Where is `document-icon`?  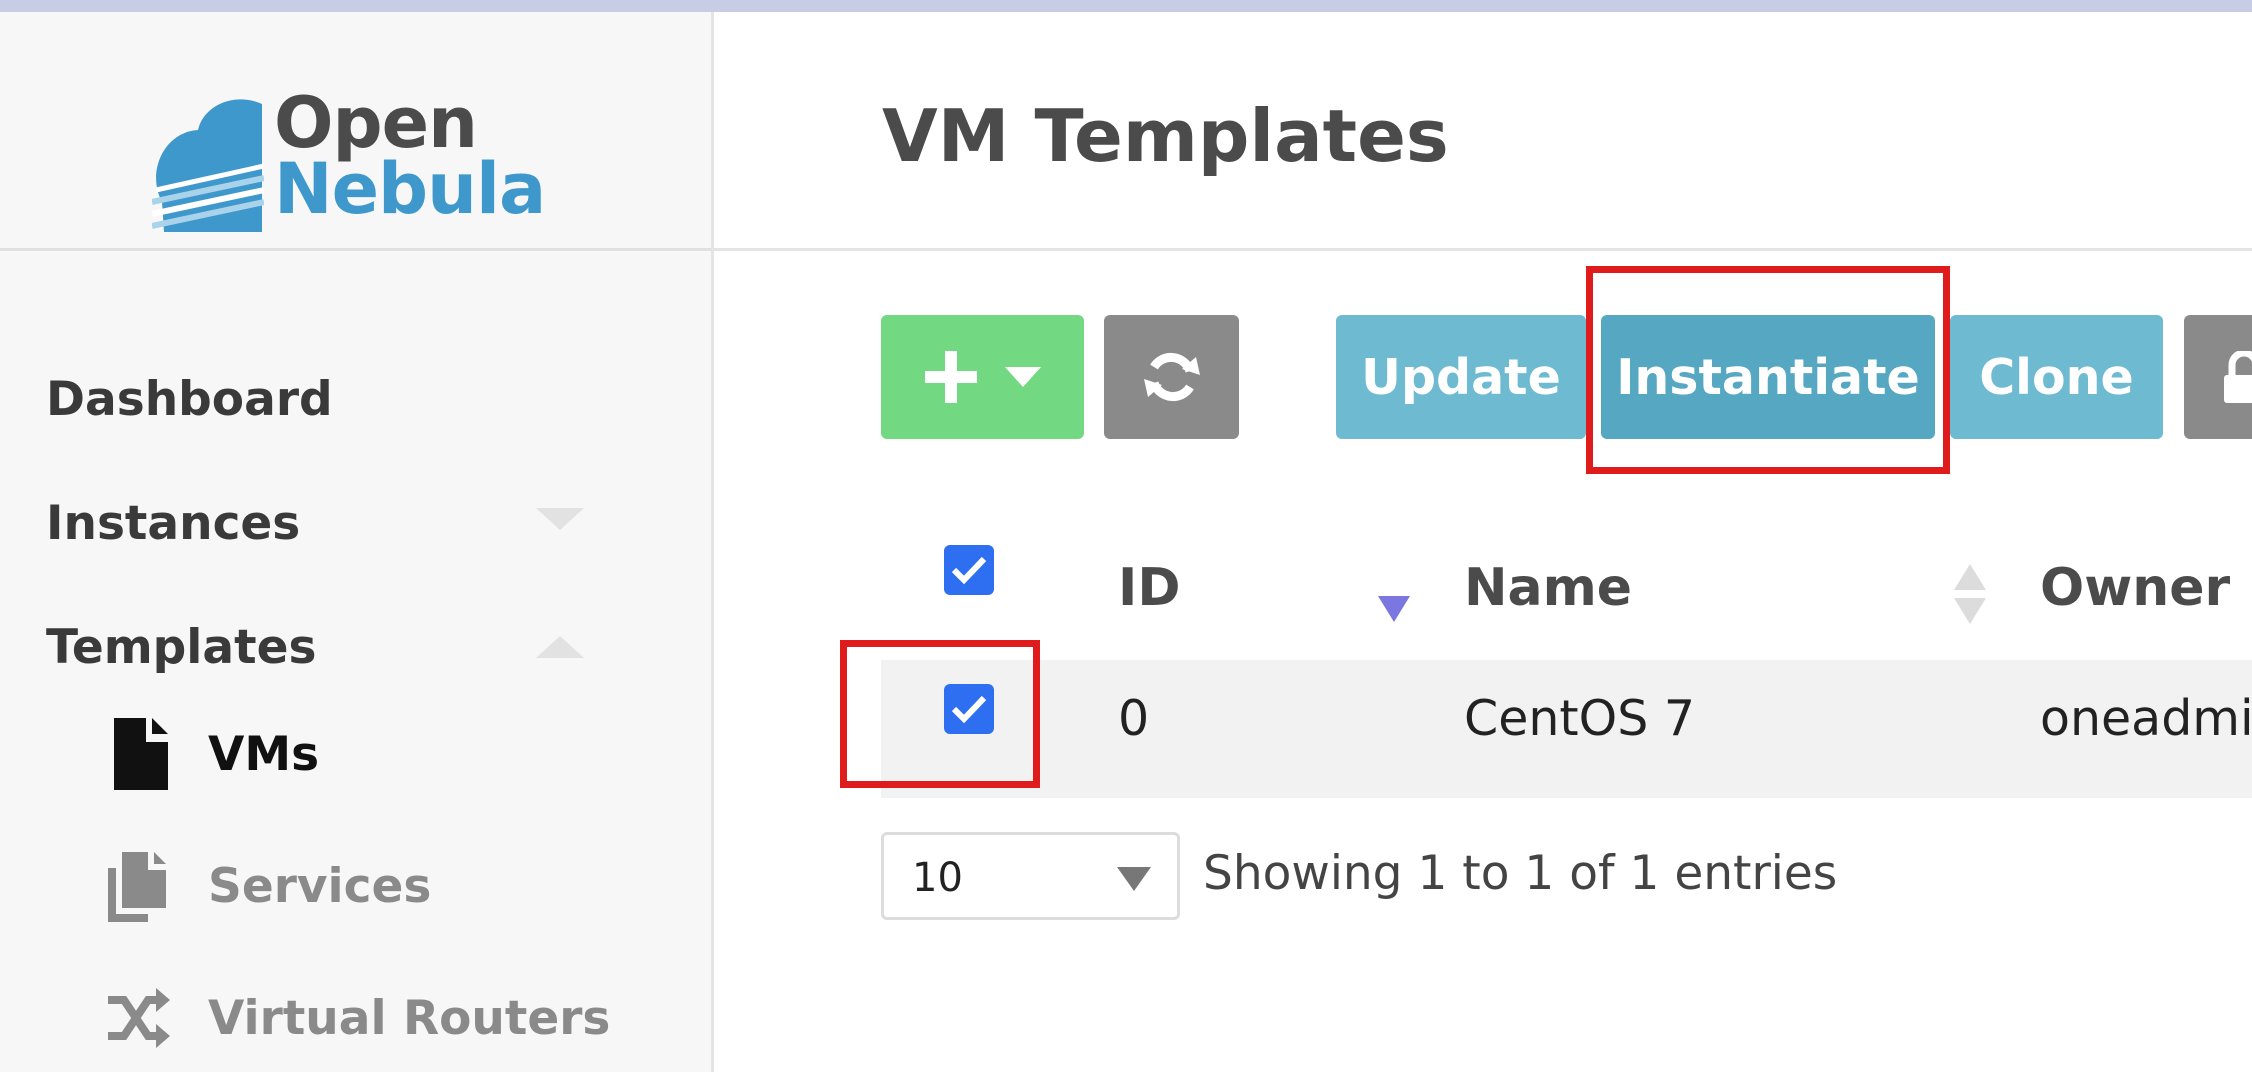 document-icon is located at coordinates (141, 754).